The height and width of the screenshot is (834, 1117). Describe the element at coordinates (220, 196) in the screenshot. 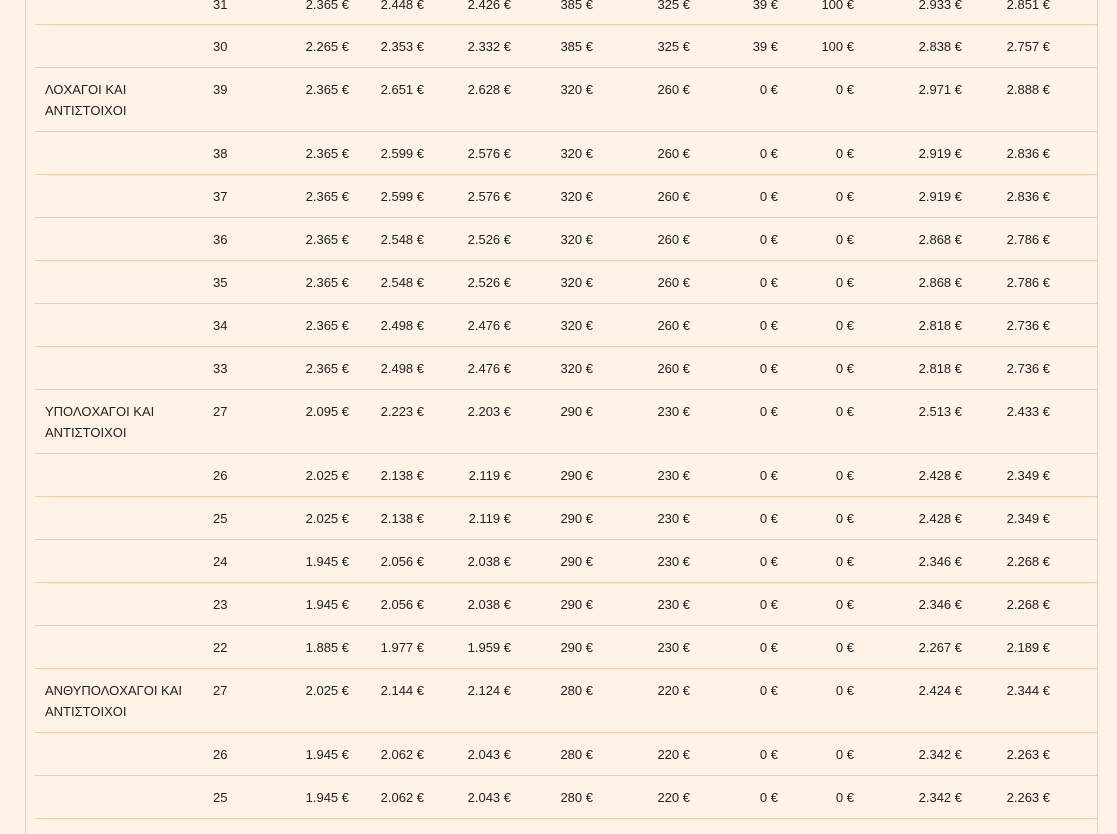

I see `mk-cell: 37` at that location.